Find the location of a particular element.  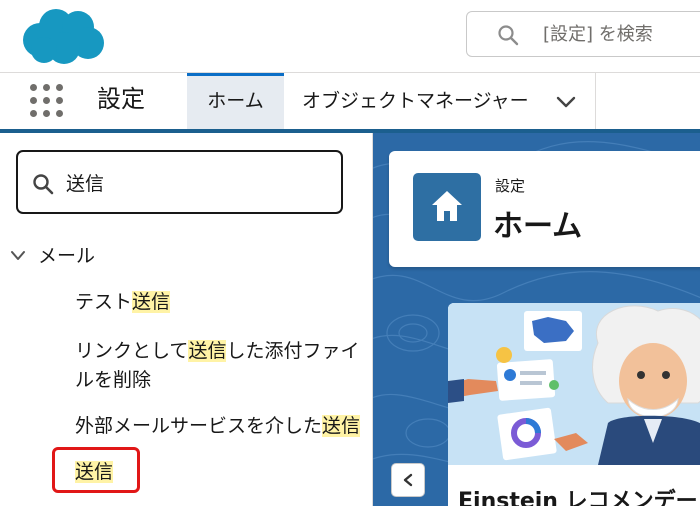

collapse-panel-button is located at coordinates (408, 480).